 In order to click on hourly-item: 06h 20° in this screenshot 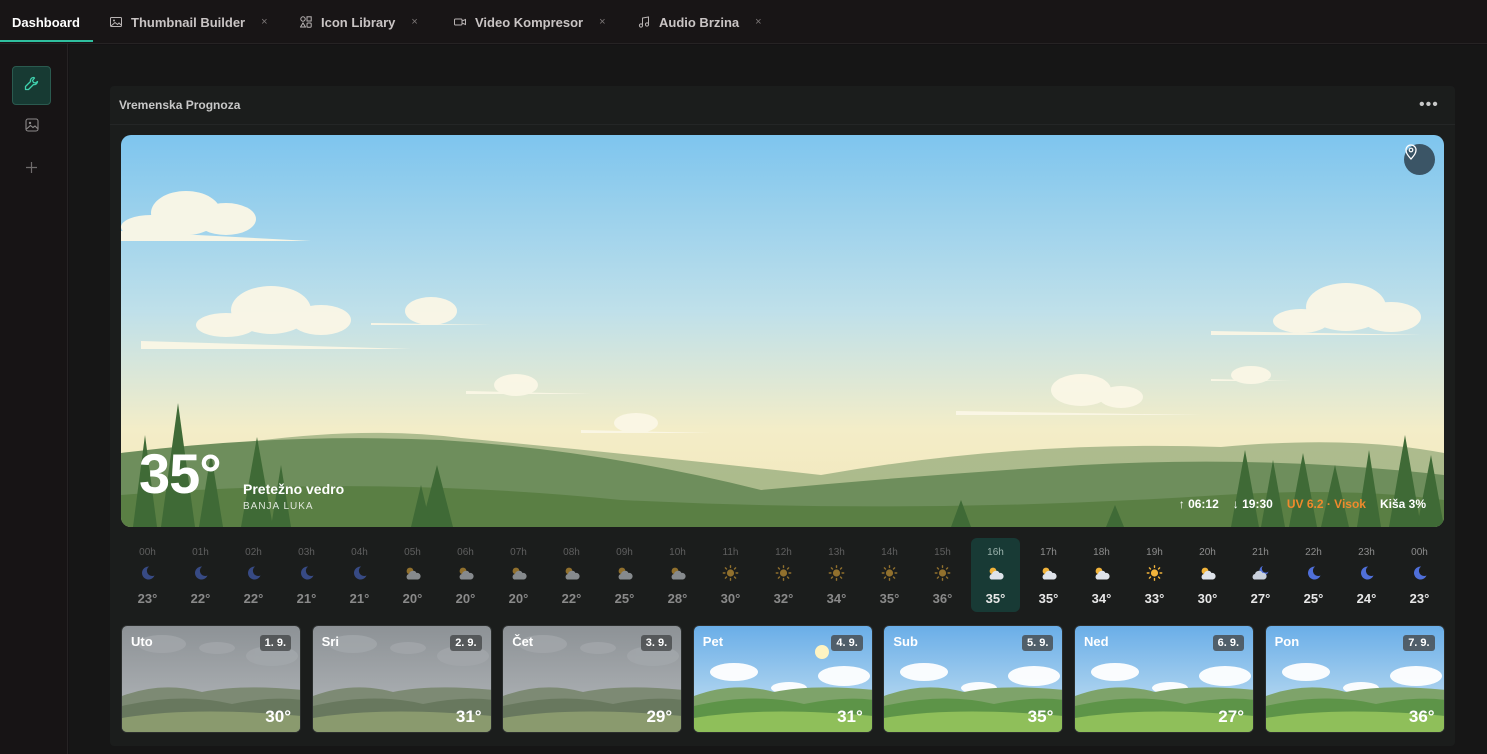, I will do `click(465, 575)`.